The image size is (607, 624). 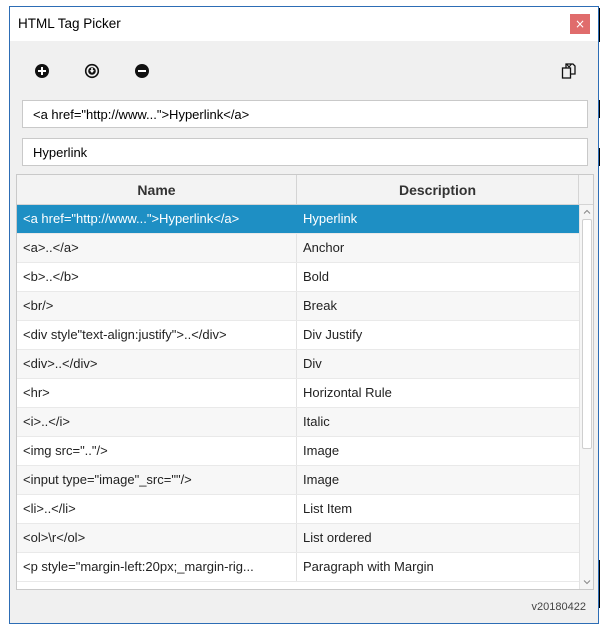 I want to click on tag-field: <a href="http://www...">Hyperlink</a>, so click(x=305, y=114).